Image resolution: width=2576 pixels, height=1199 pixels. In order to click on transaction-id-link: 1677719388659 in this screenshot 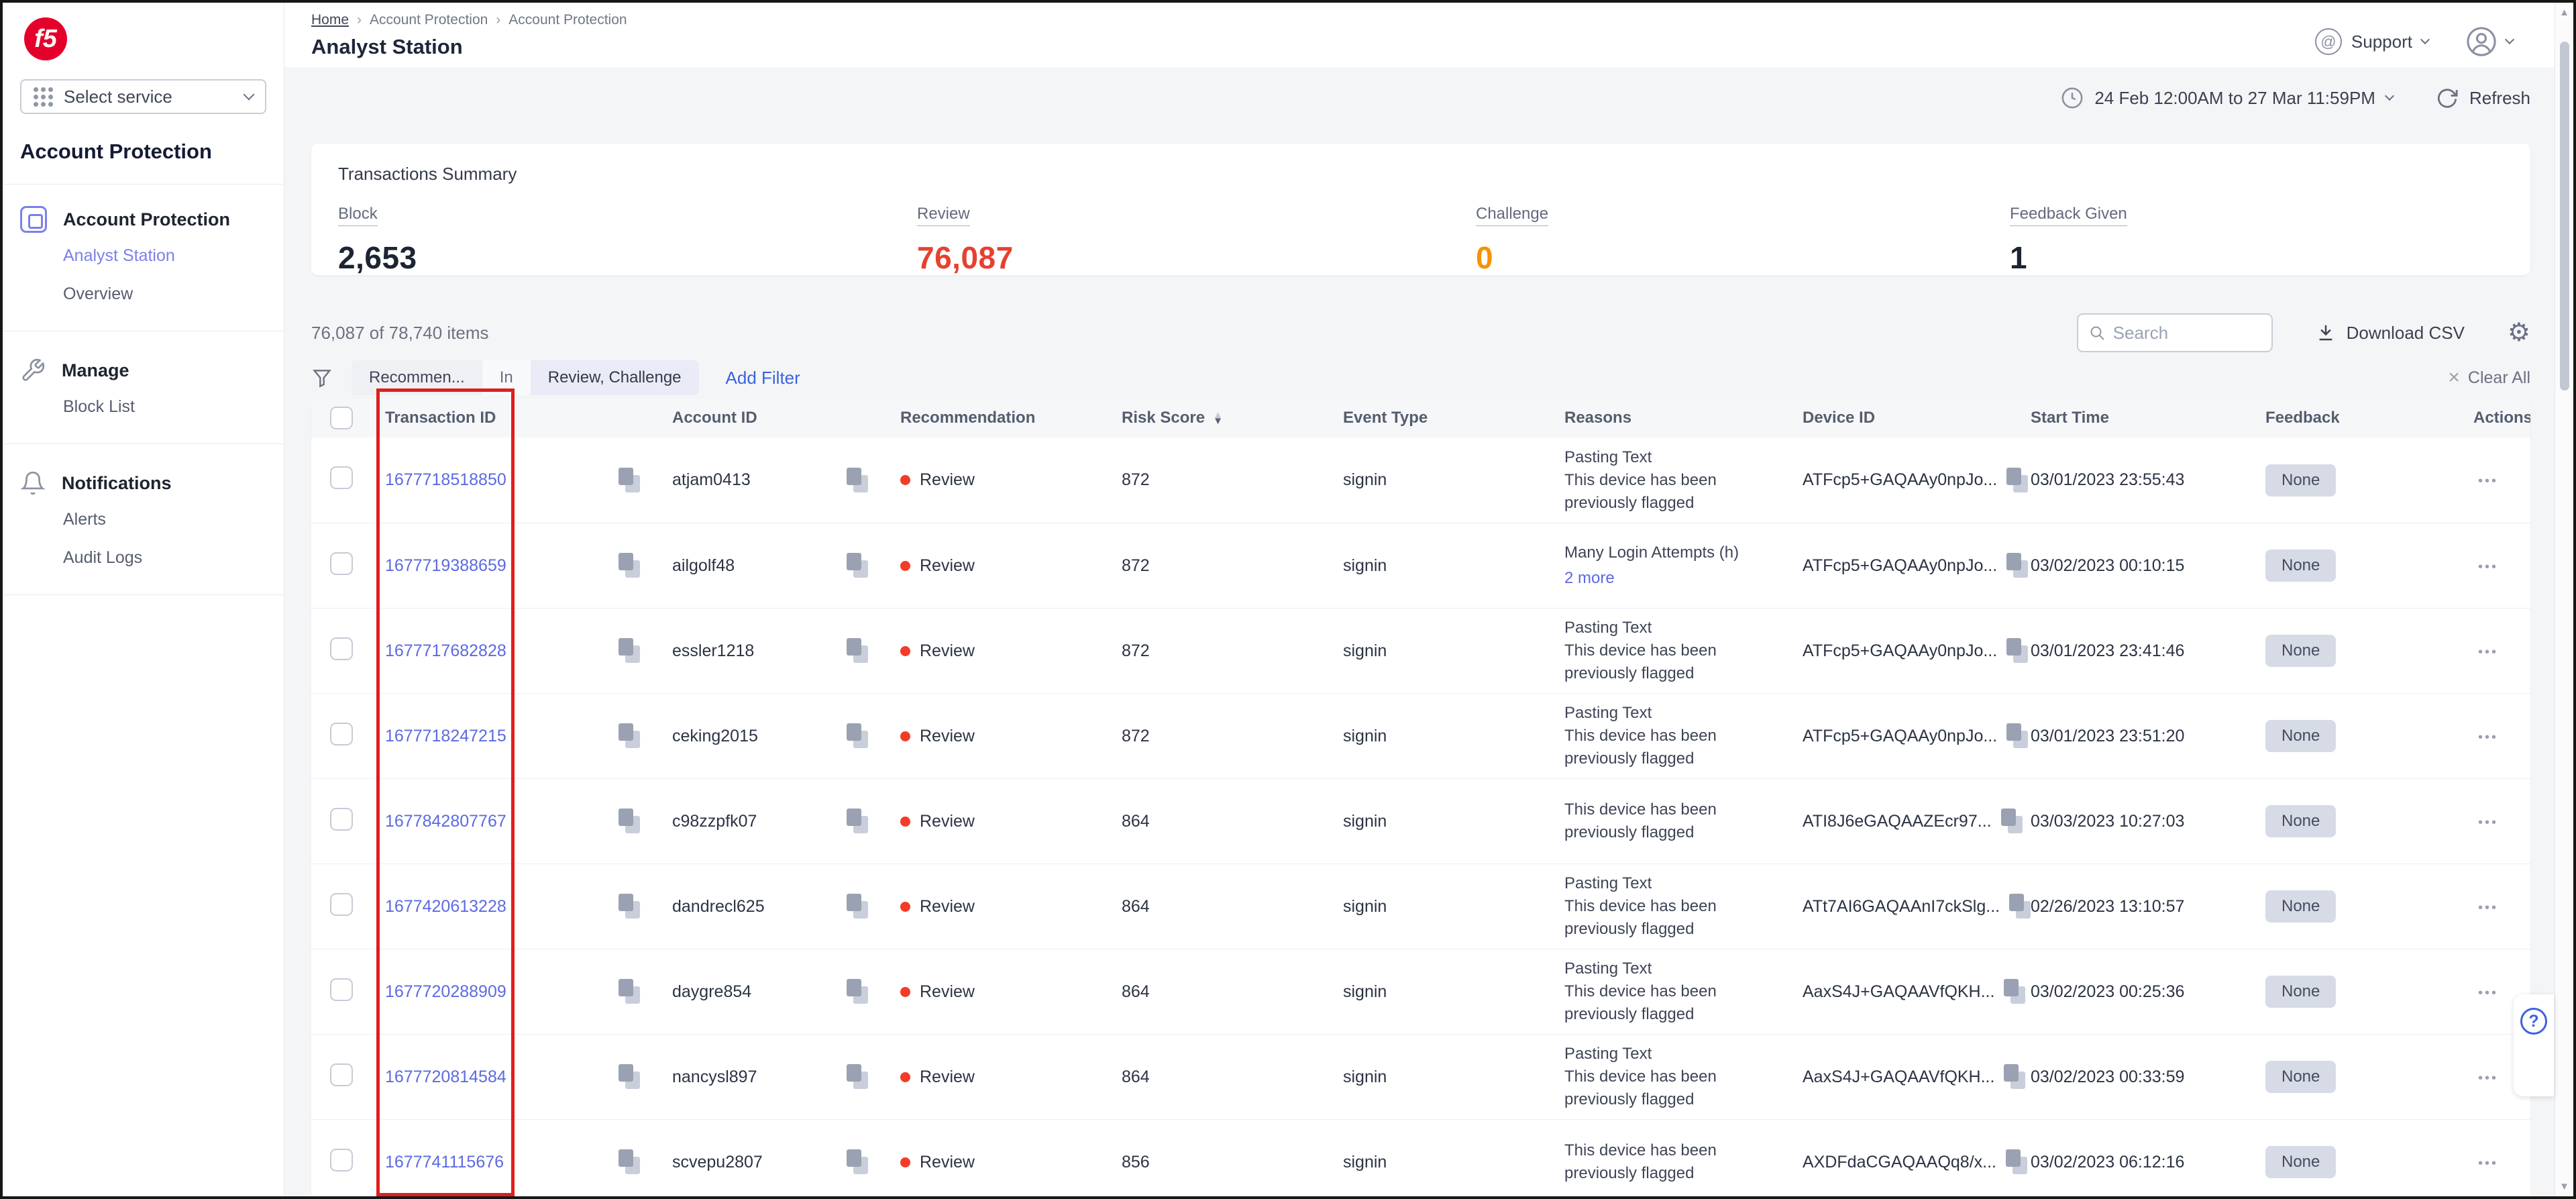, I will do `click(445, 566)`.